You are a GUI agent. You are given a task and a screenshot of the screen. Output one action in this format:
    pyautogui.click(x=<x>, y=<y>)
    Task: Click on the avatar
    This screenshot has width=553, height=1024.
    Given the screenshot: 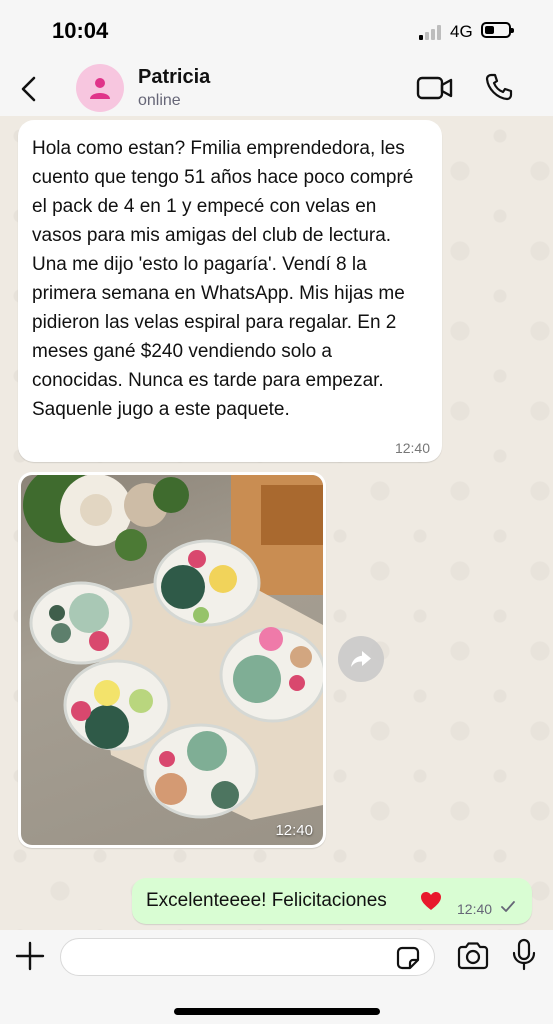 What is the action you would take?
    pyautogui.click(x=100, y=88)
    